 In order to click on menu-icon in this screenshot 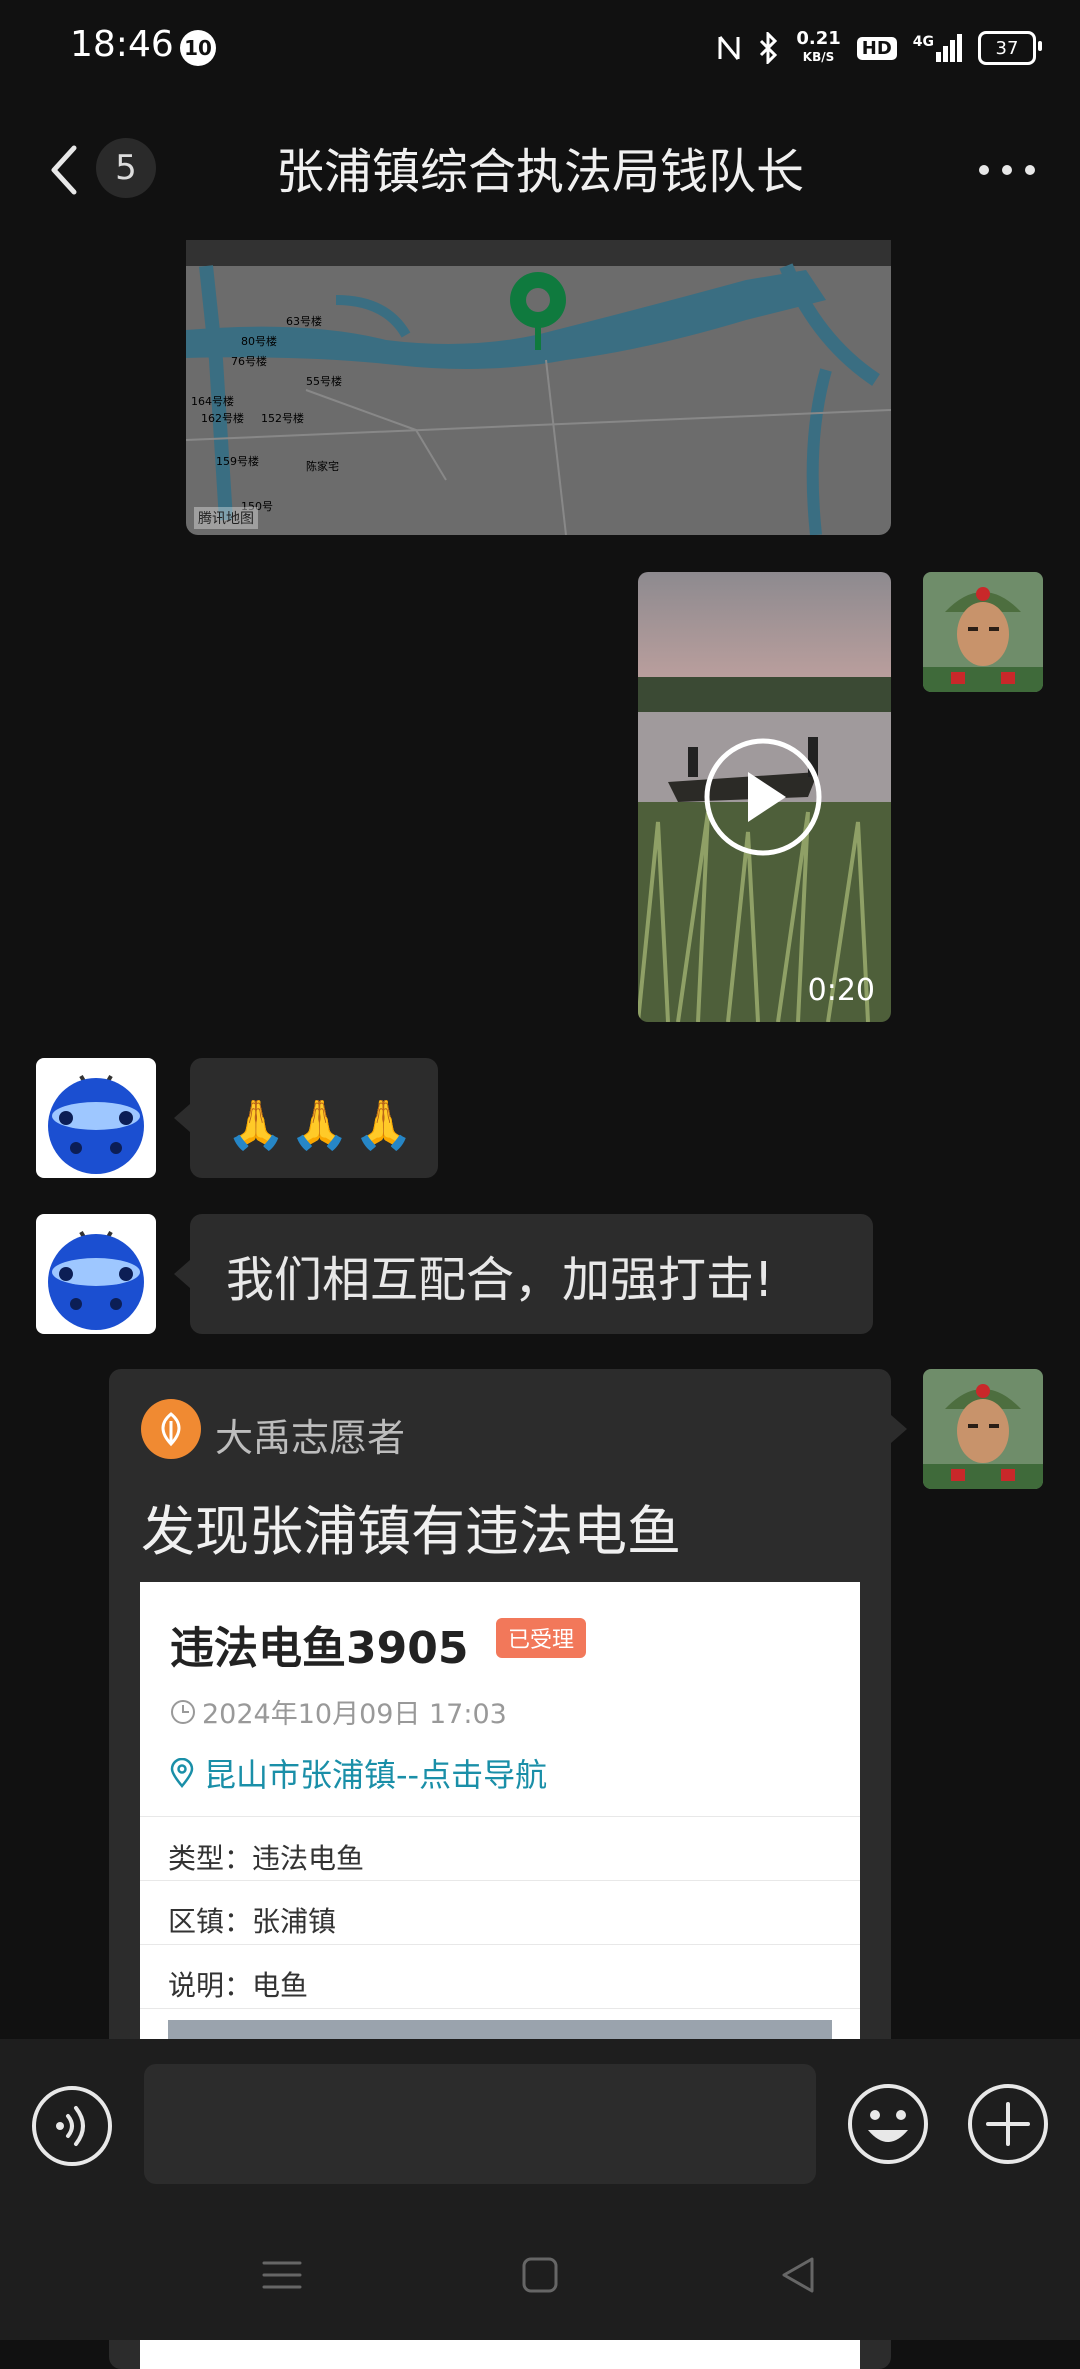, I will do `click(282, 2275)`.